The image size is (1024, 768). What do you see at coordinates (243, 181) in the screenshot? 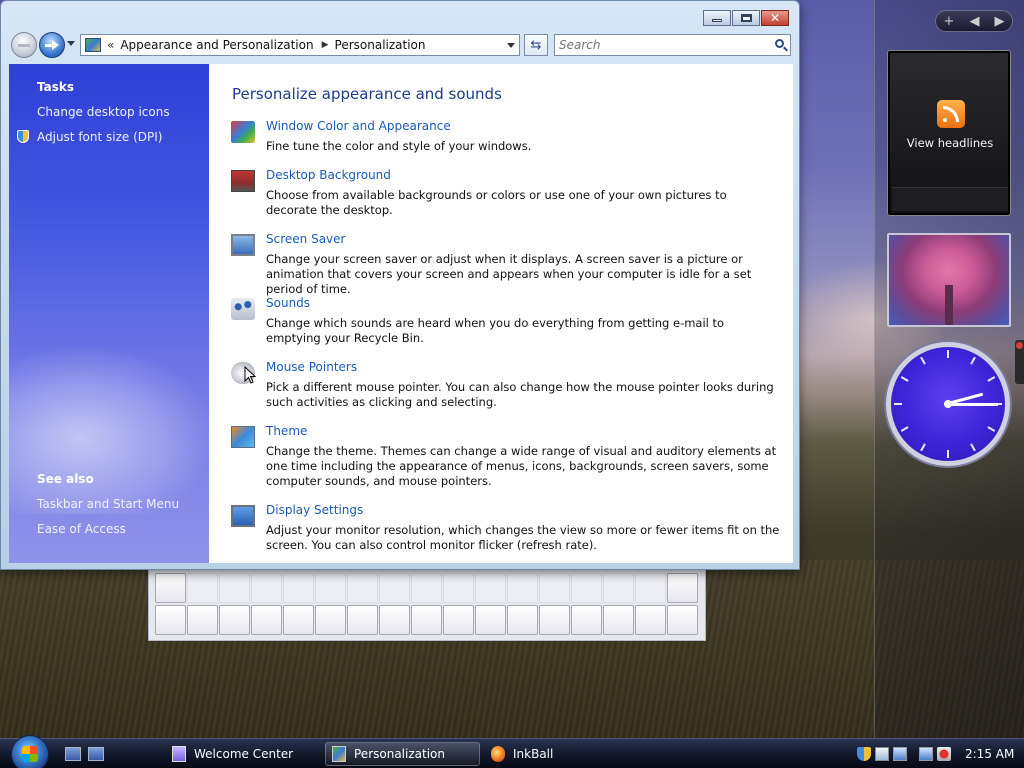
I see `desktop-background-icon` at bounding box center [243, 181].